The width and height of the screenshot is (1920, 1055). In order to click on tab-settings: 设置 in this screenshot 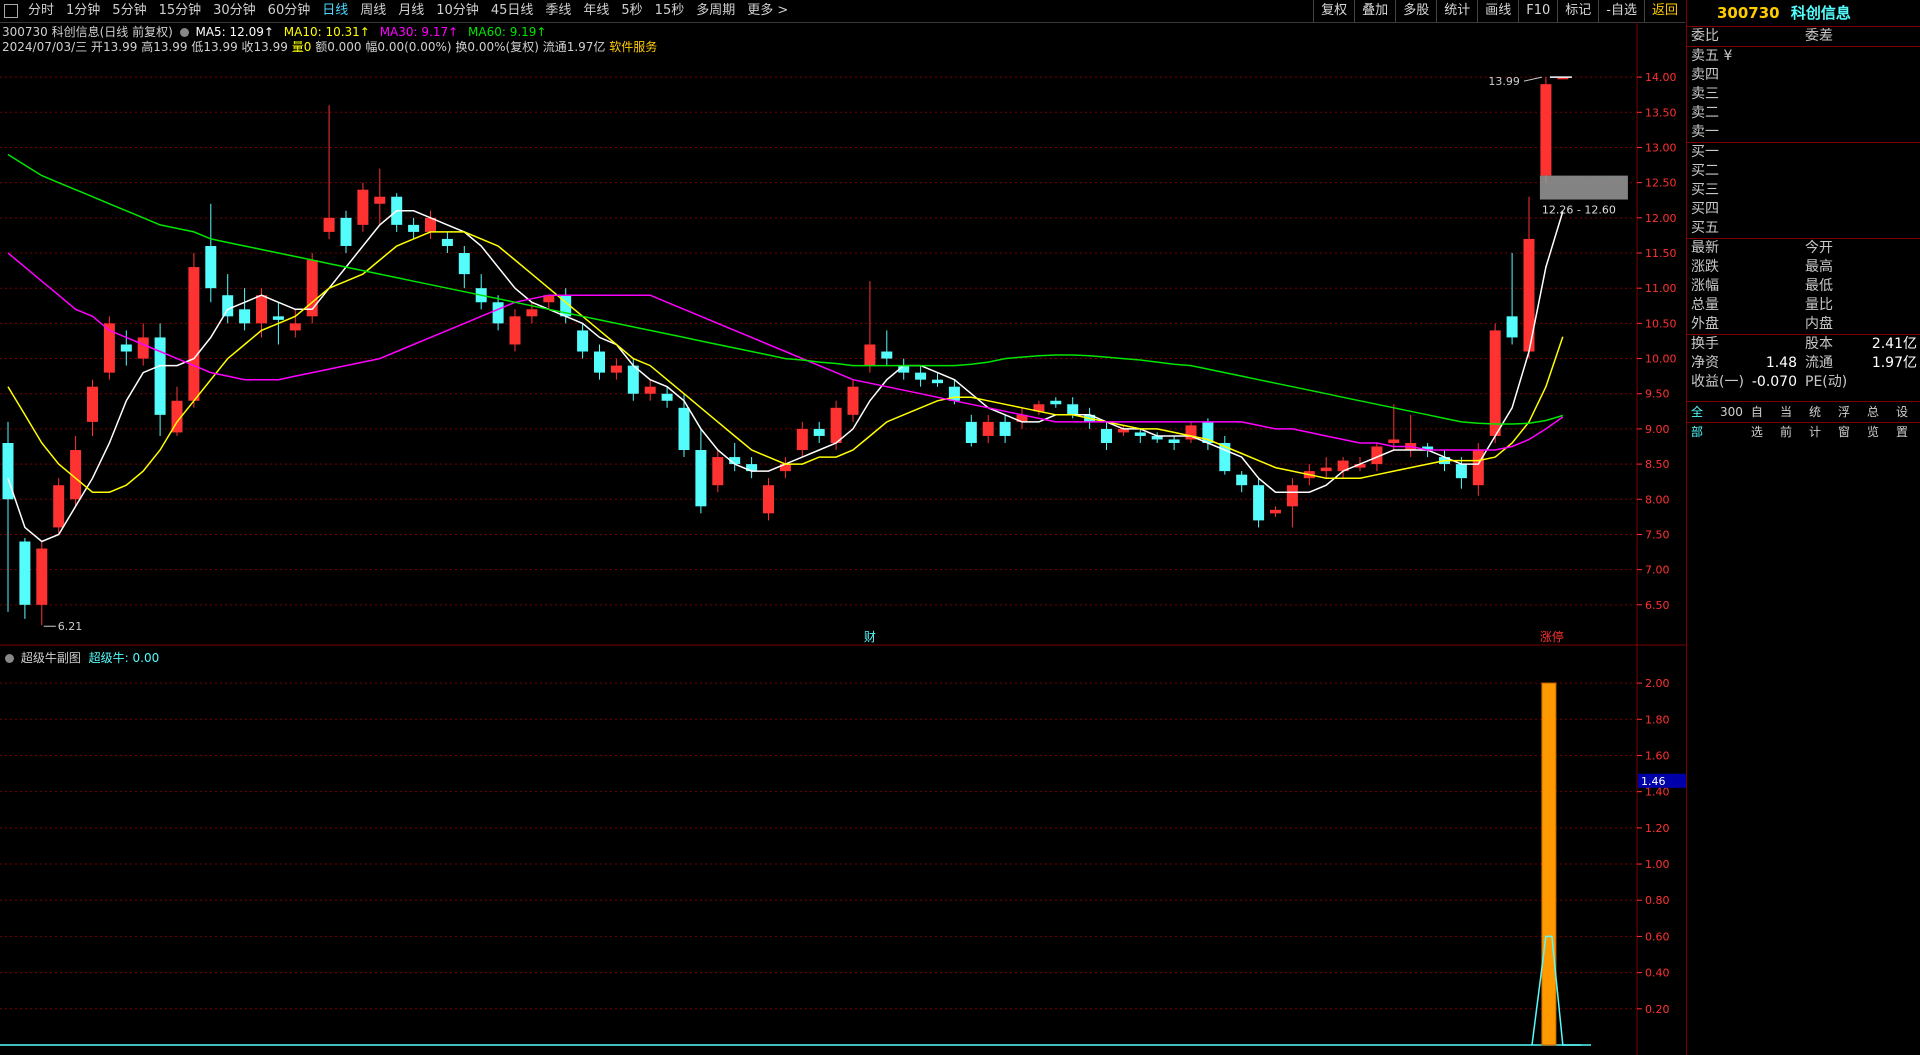, I will do `click(1906, 420)`.